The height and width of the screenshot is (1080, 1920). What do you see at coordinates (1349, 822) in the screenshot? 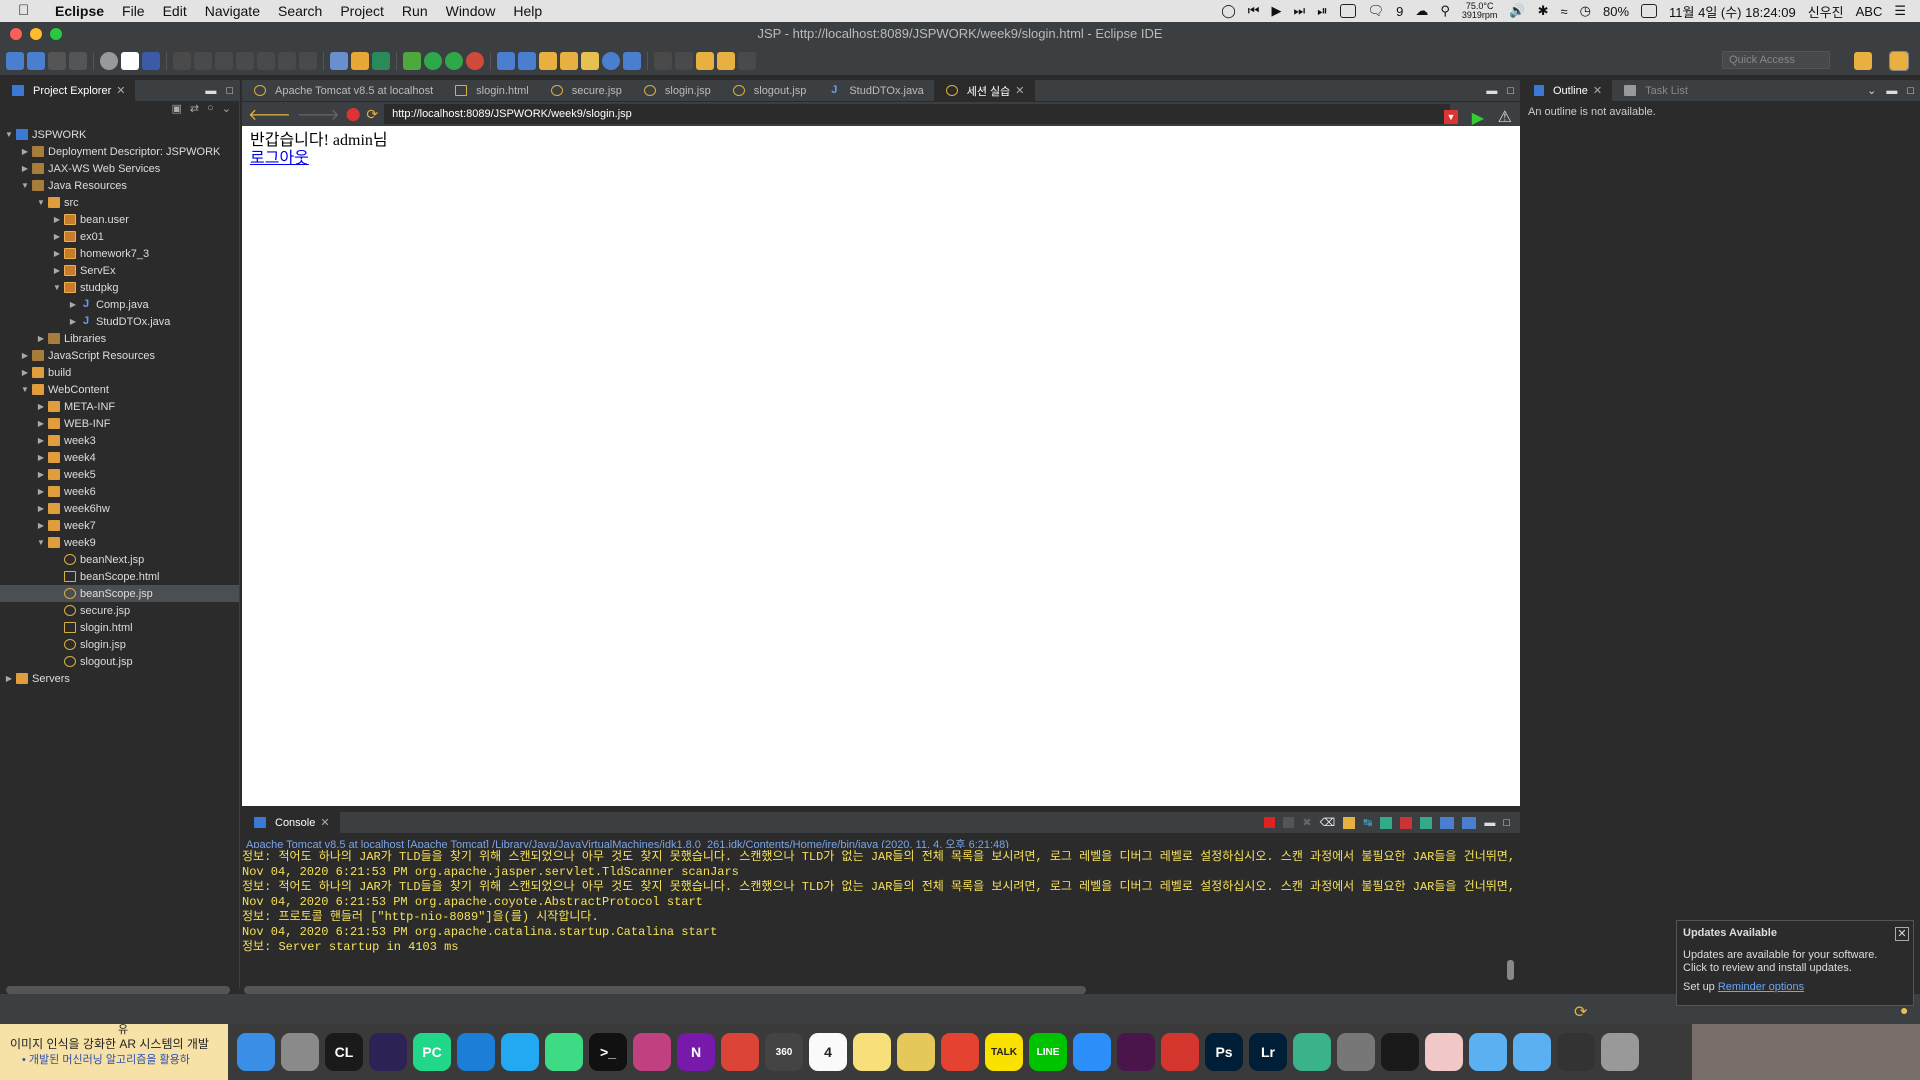
I see `scroll-lock-icon` at bounding box center [1349, 822].